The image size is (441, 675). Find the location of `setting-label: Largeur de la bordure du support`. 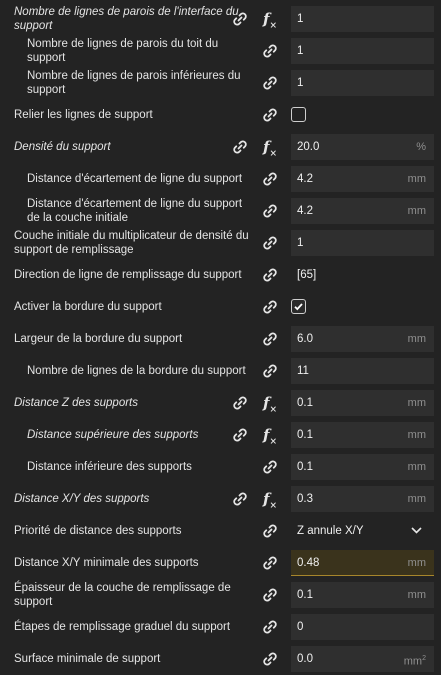

setting-label: Largeur de la bordure du support is located at coordinates (98, 339).